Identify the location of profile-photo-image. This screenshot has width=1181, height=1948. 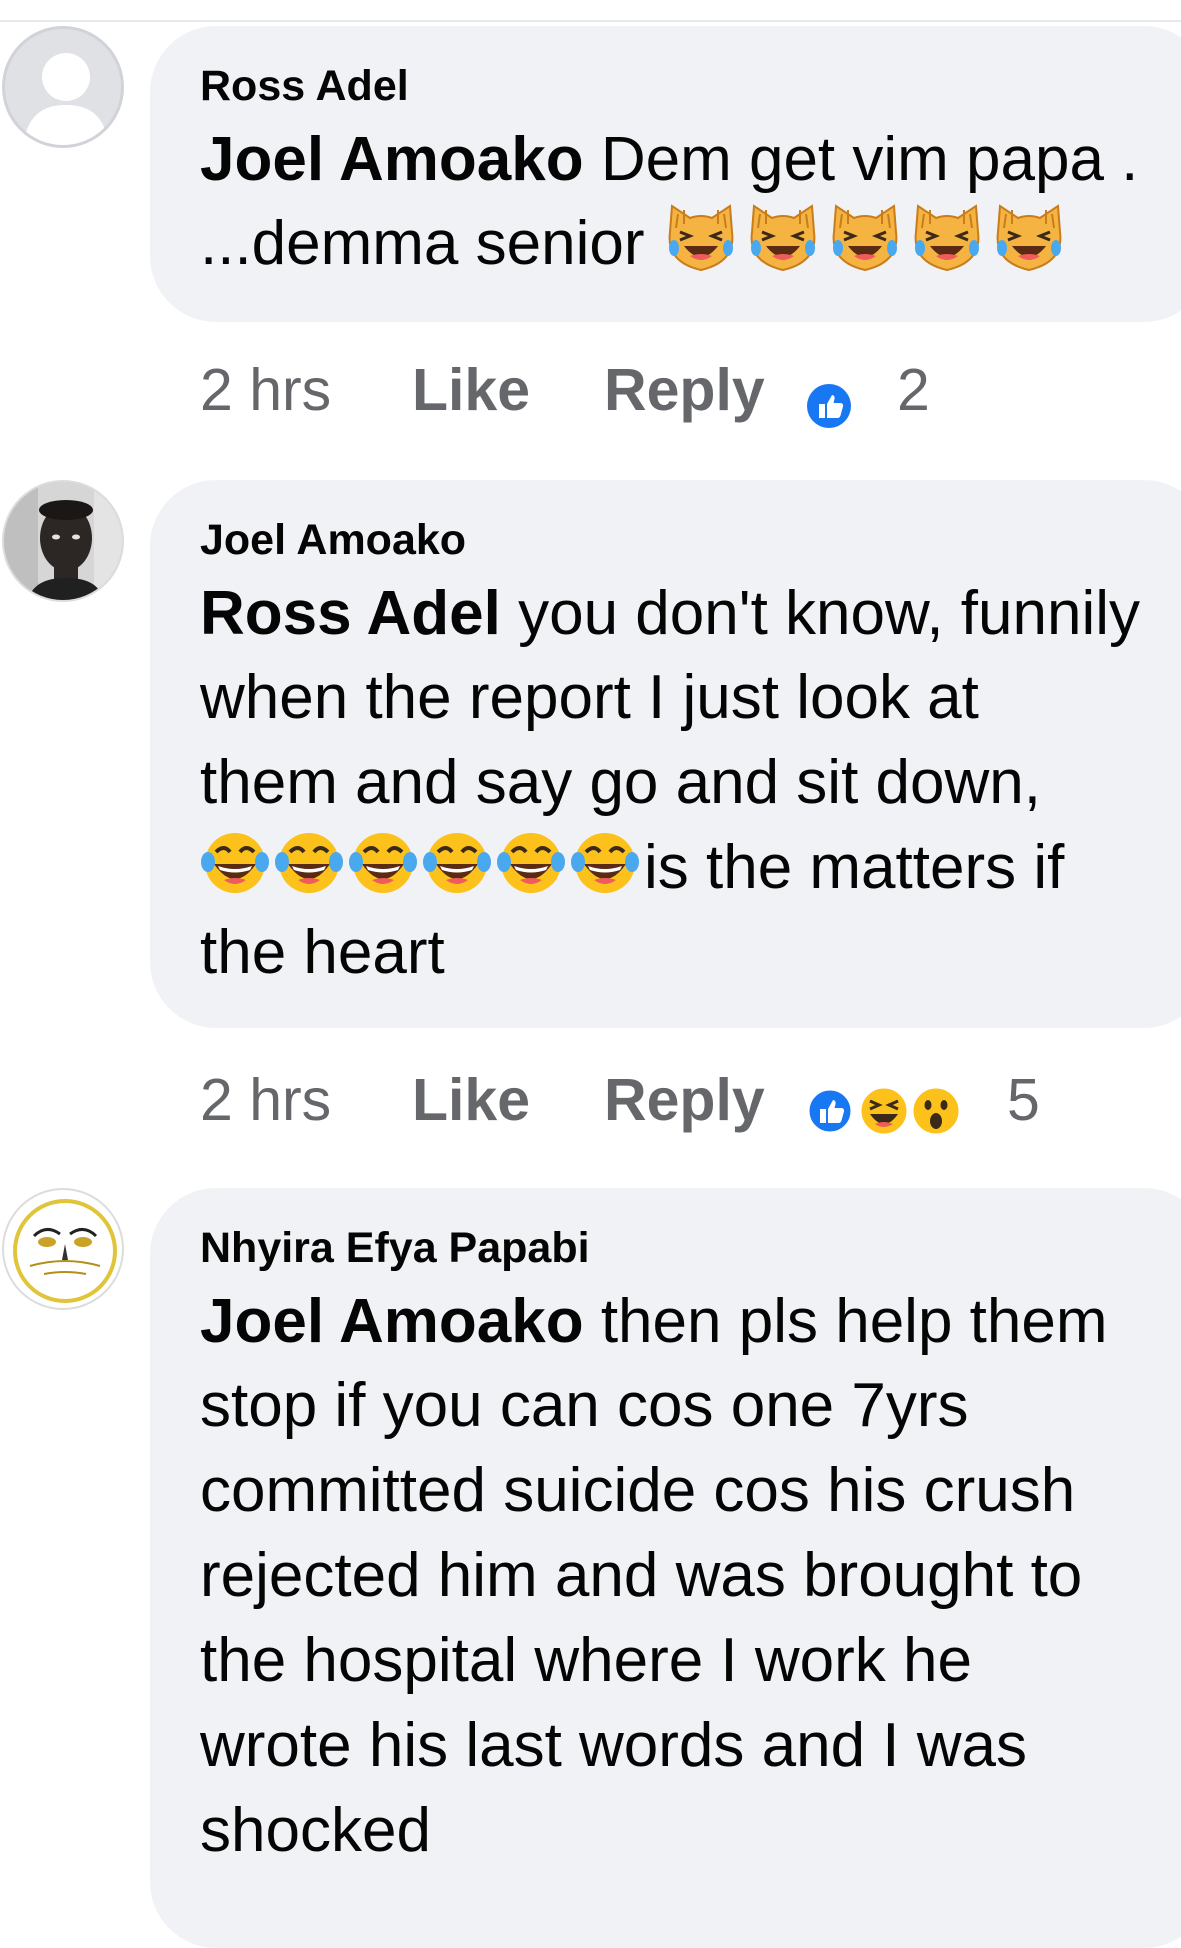
(63, 541).